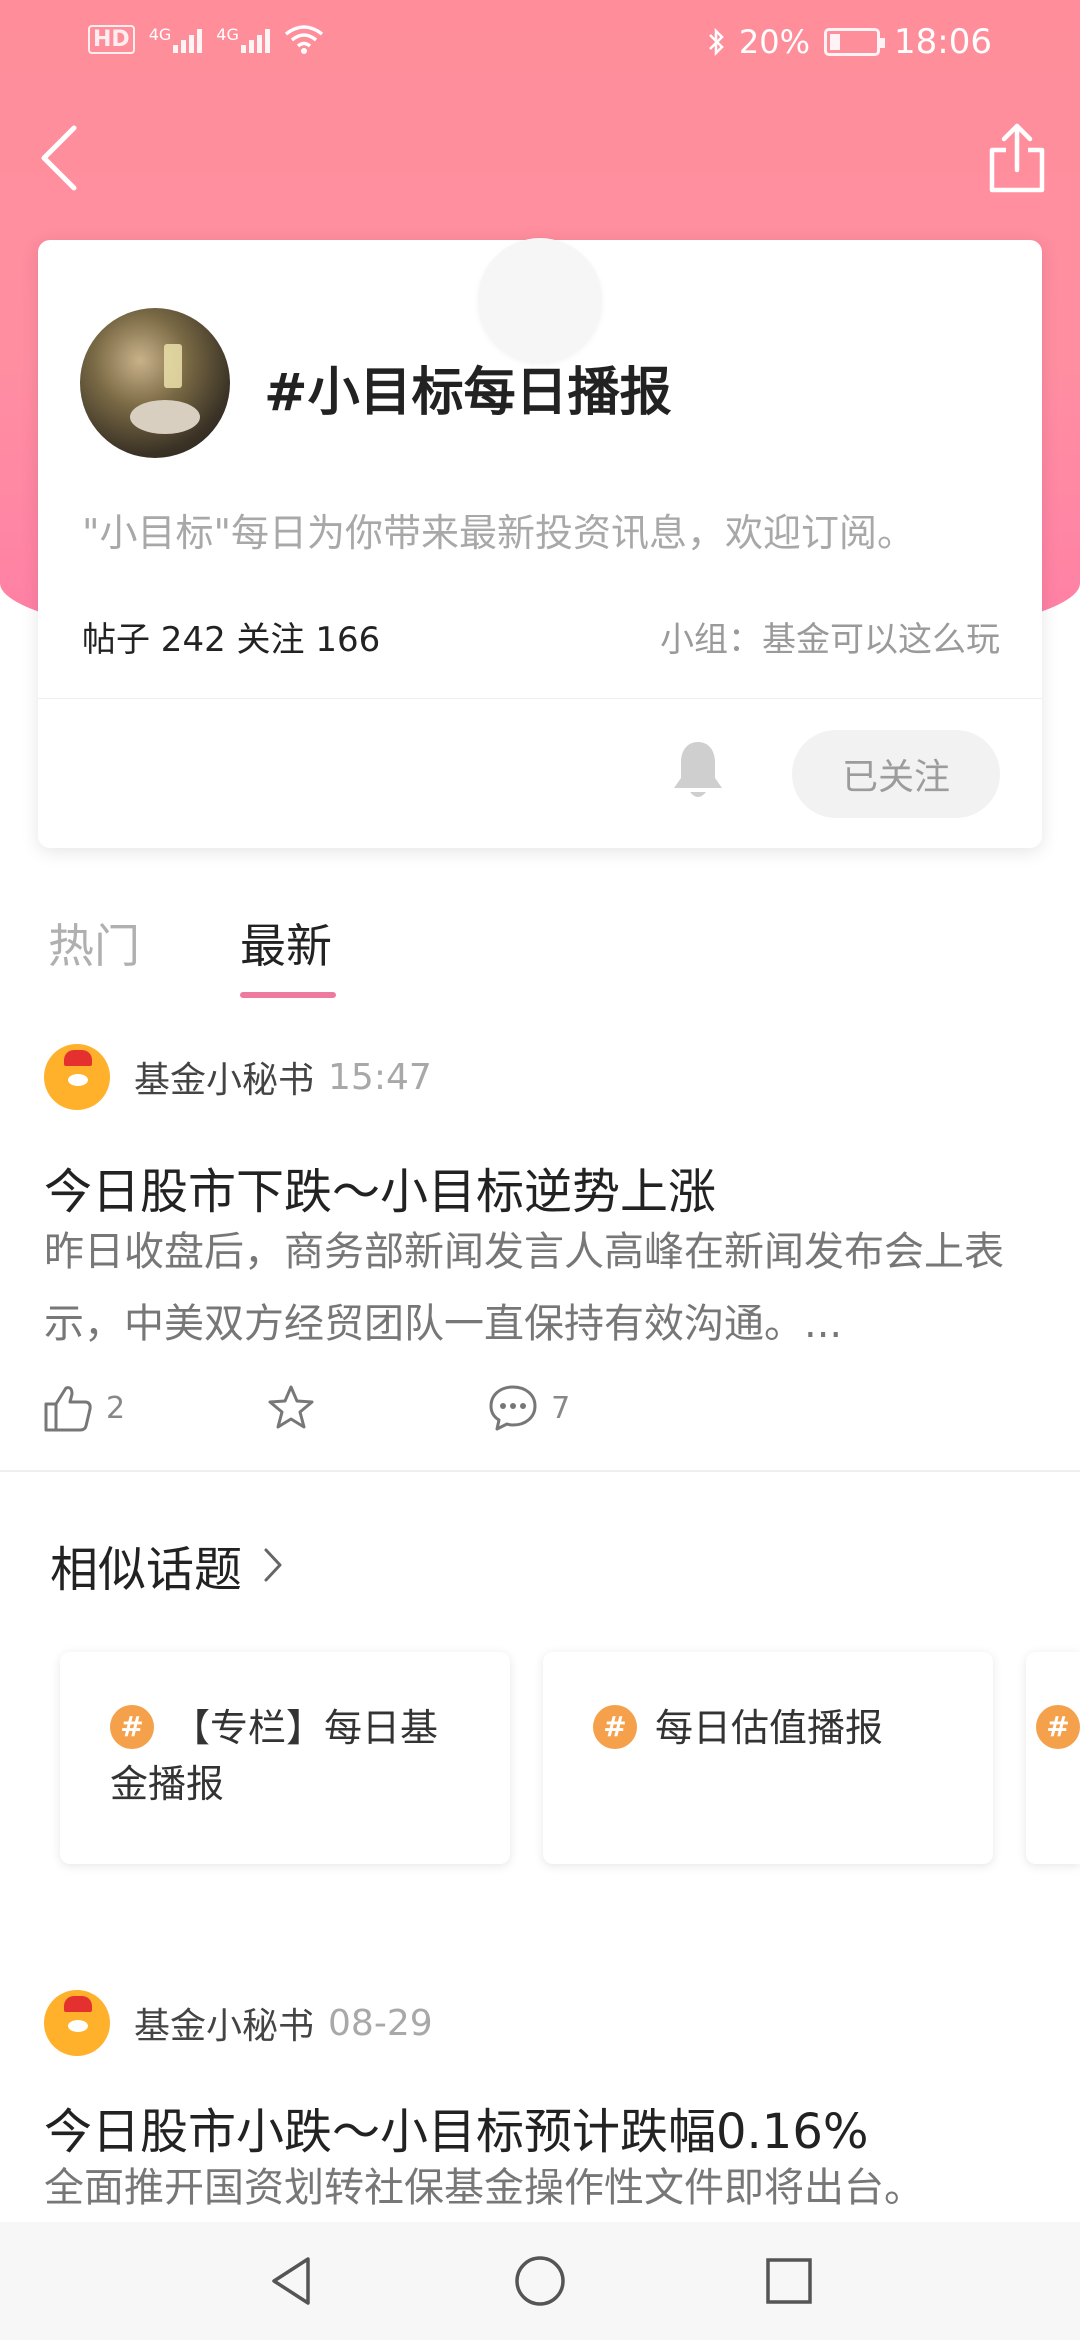 The width and height of the screenshot is (1080, 2340). What do you see at coordinates (155, 383) in the screenshot?
I see `topic-avatar` at bounding box center [155, 383].